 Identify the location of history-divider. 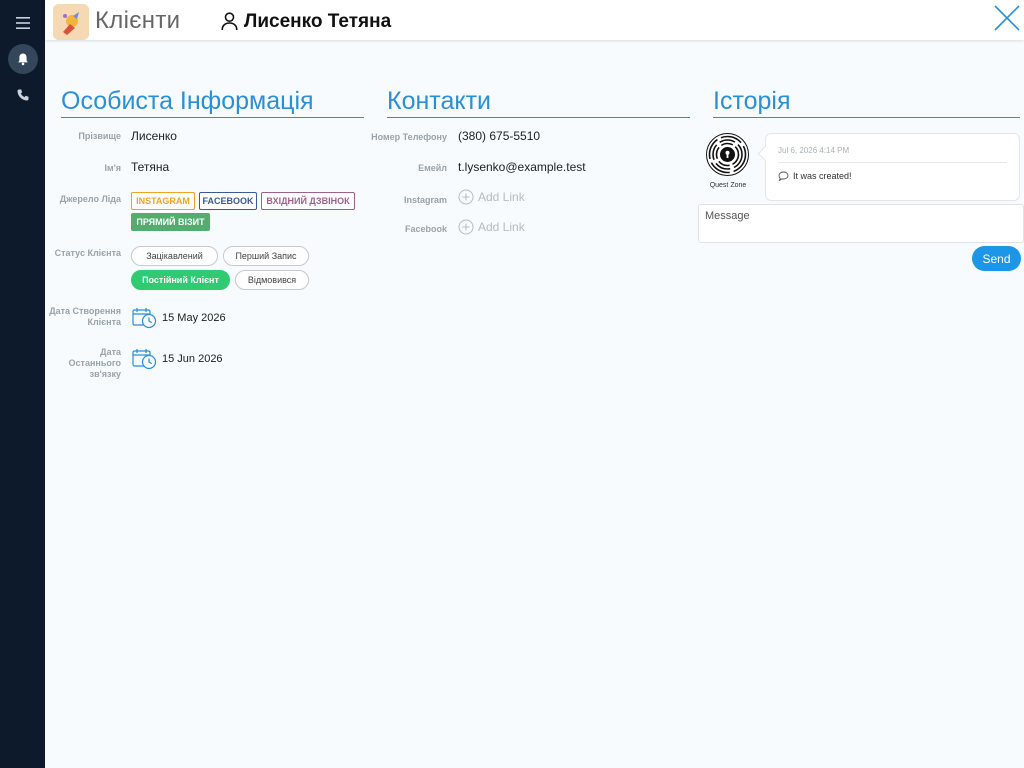
(866, 117).